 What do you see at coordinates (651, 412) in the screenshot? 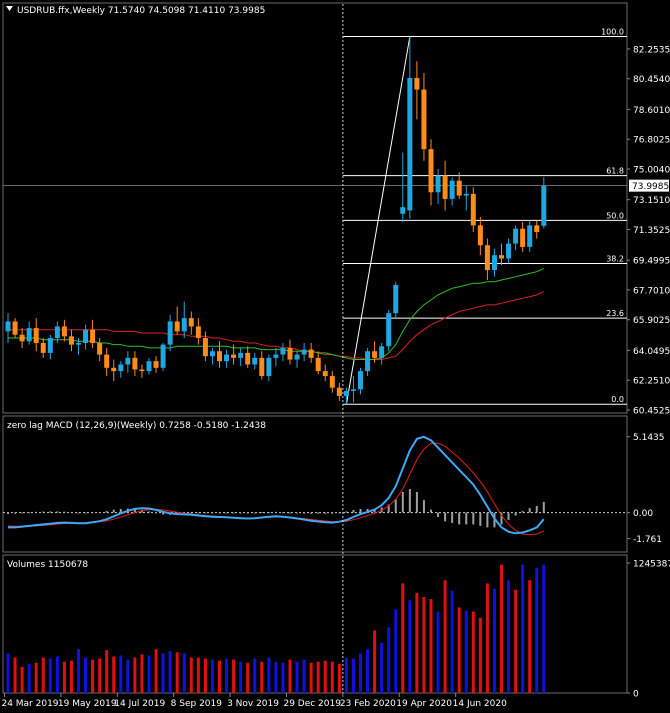
I see `price-tick-label: 60.4525` at bounding box center [651, 412].